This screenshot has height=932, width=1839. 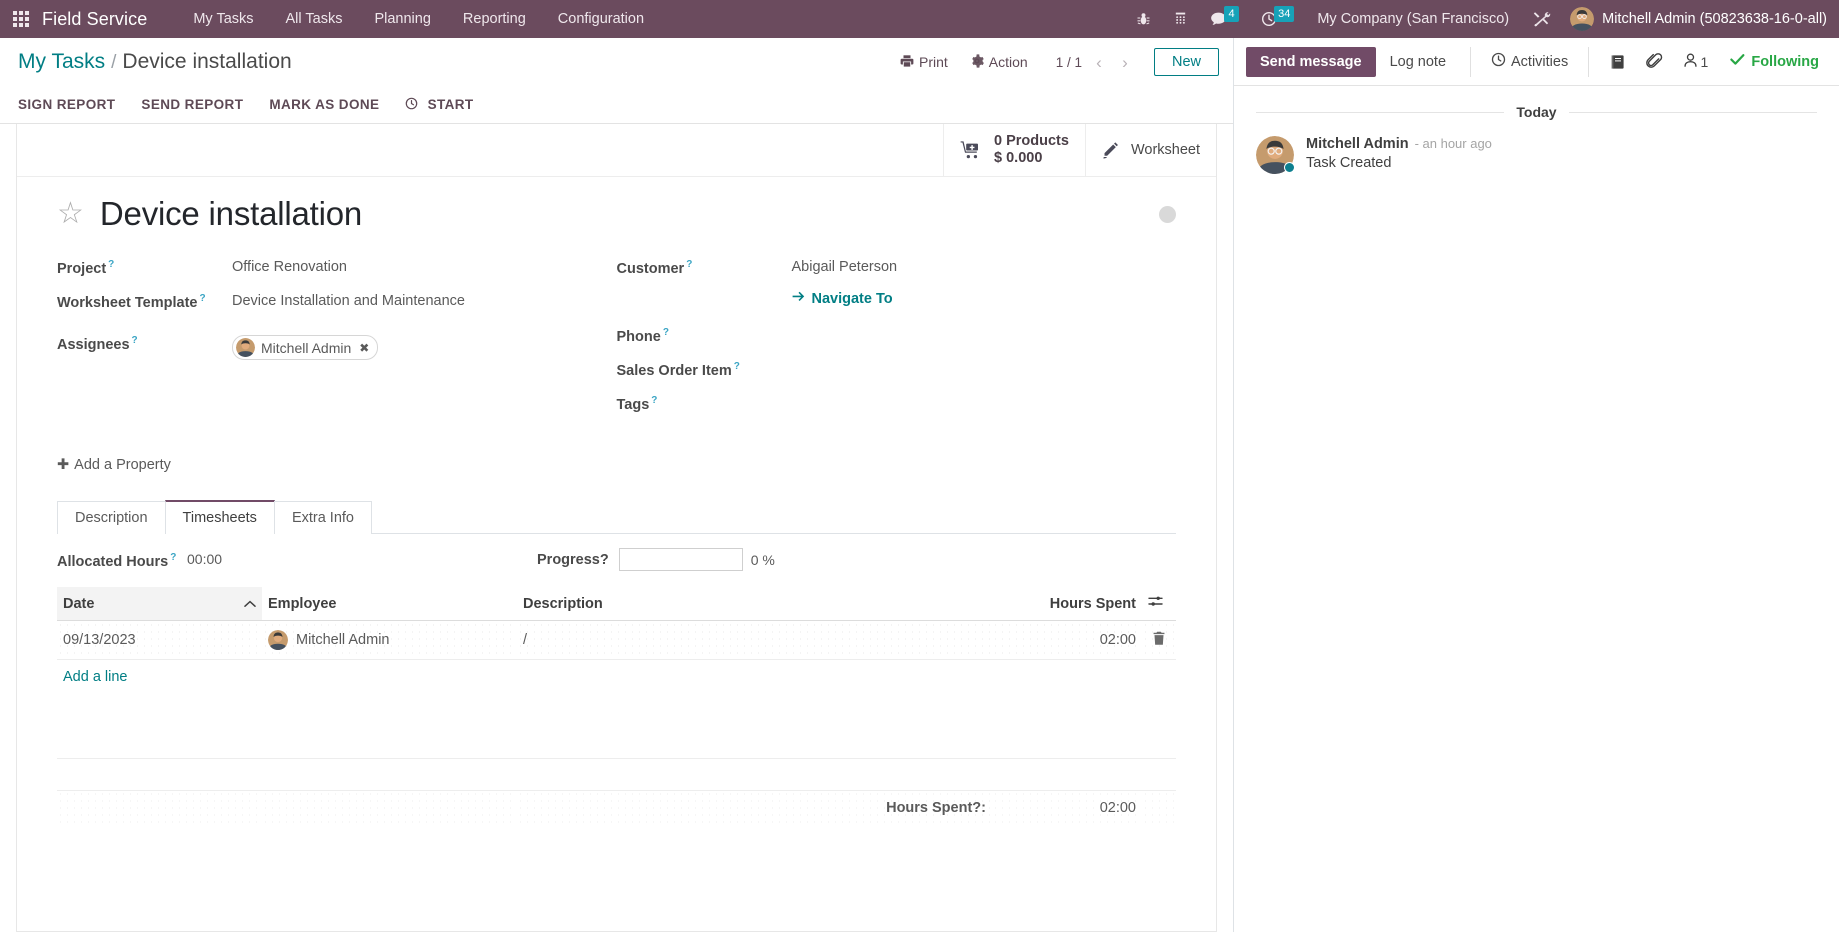 What do you see at coordinates (402, 19) in the screenshot?
I see `menu-item-planning: Planning` at bounding box center [402, 19].